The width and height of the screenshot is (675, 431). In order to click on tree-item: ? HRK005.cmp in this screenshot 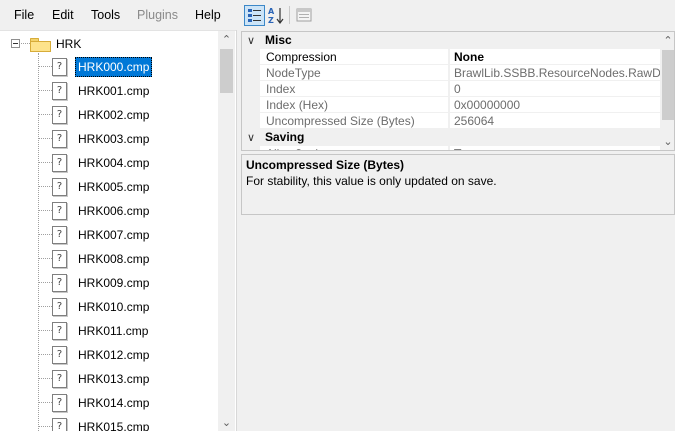, I will do `click(109, 187)`.